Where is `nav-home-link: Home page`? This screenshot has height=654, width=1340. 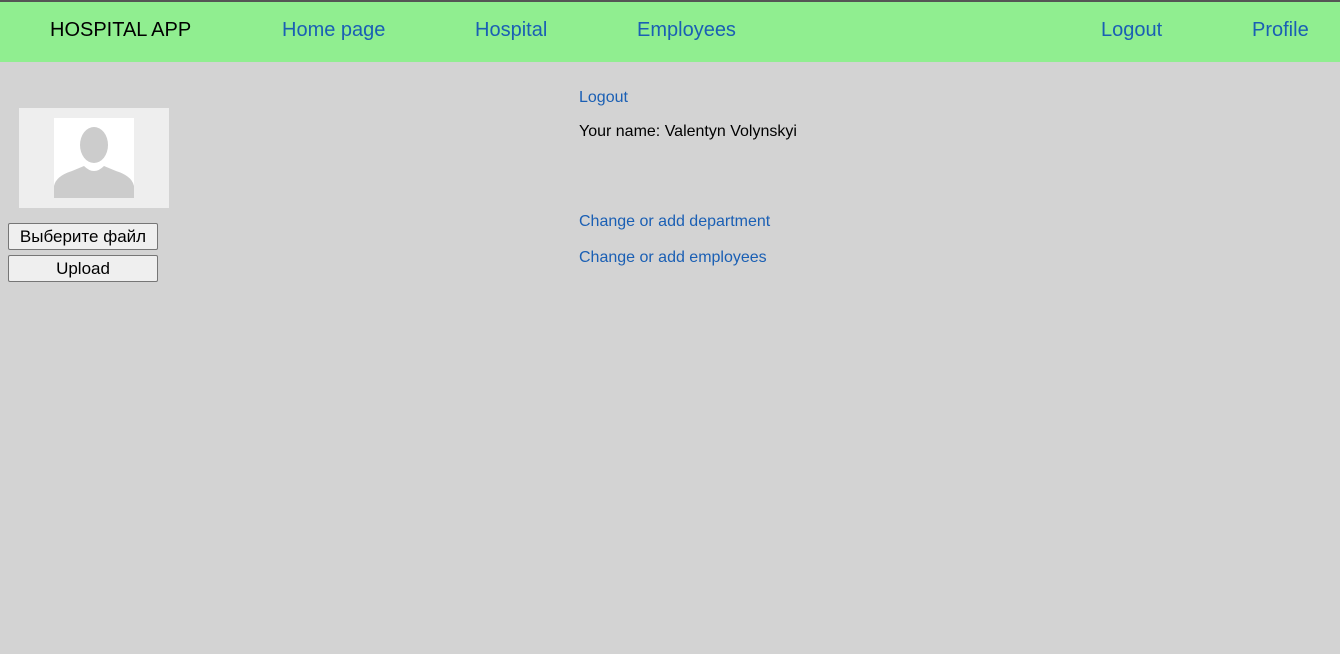
nav-home-link: Home page is located at coordinates (333, 30).